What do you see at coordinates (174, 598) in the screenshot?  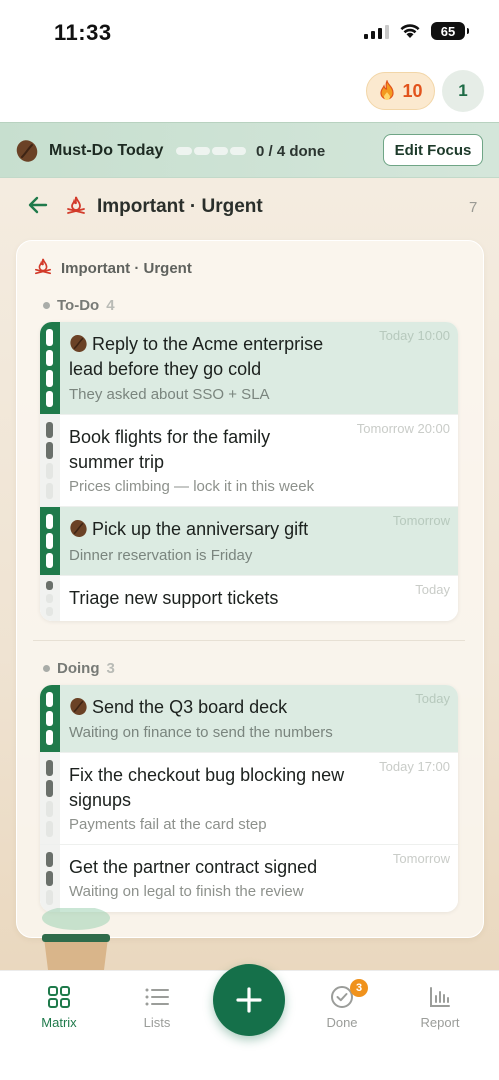 I see `task-title: Triage new support tickets` at bounding box center [174, 598].